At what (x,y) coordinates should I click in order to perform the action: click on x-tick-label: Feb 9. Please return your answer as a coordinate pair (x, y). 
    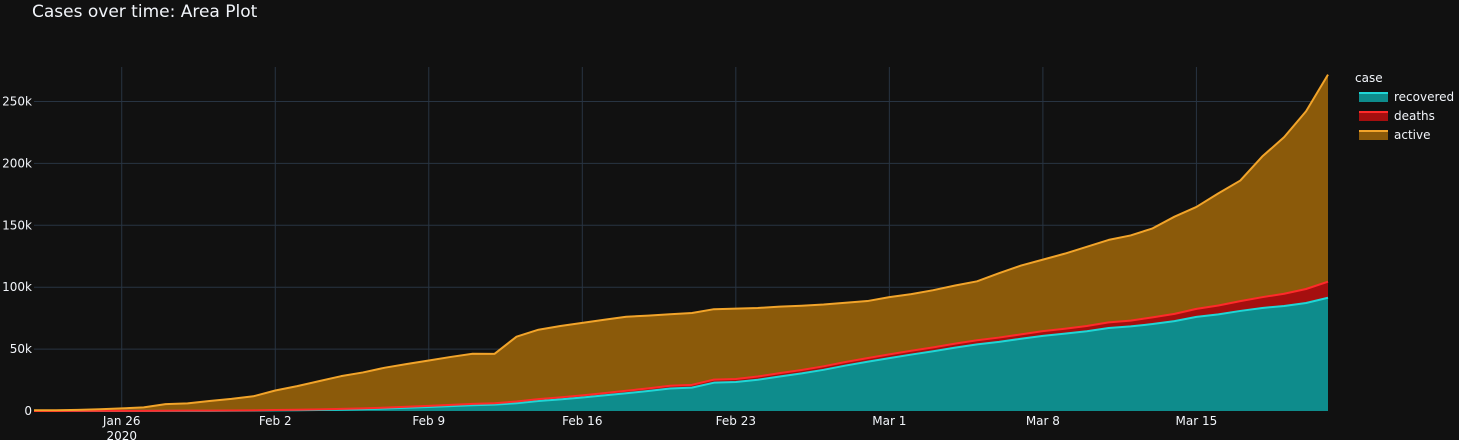
    Looking at the image, I should click on (428, 421).